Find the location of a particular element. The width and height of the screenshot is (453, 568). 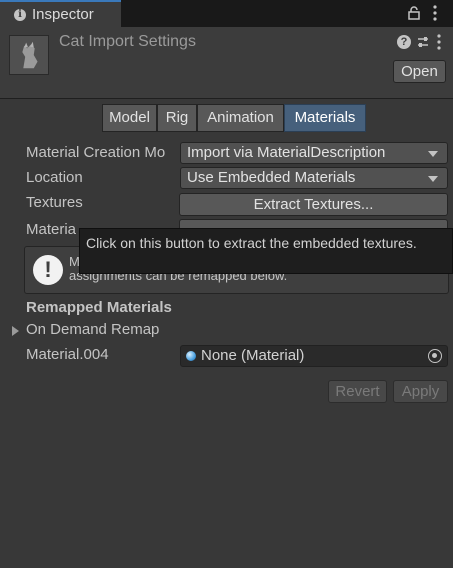

material-object-value: None (Material) is located at coordinates (253, 355).